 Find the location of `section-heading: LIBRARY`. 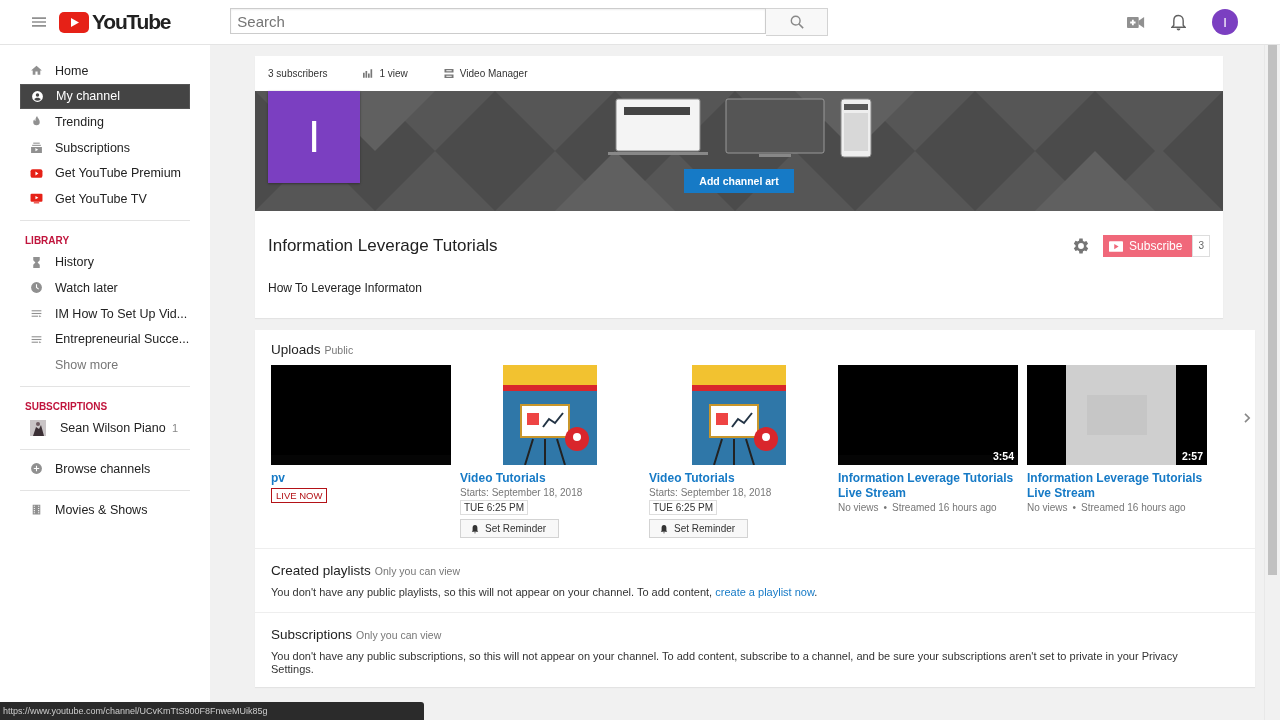

section-heading: LIBRARY is located at coordinates (47, 240).